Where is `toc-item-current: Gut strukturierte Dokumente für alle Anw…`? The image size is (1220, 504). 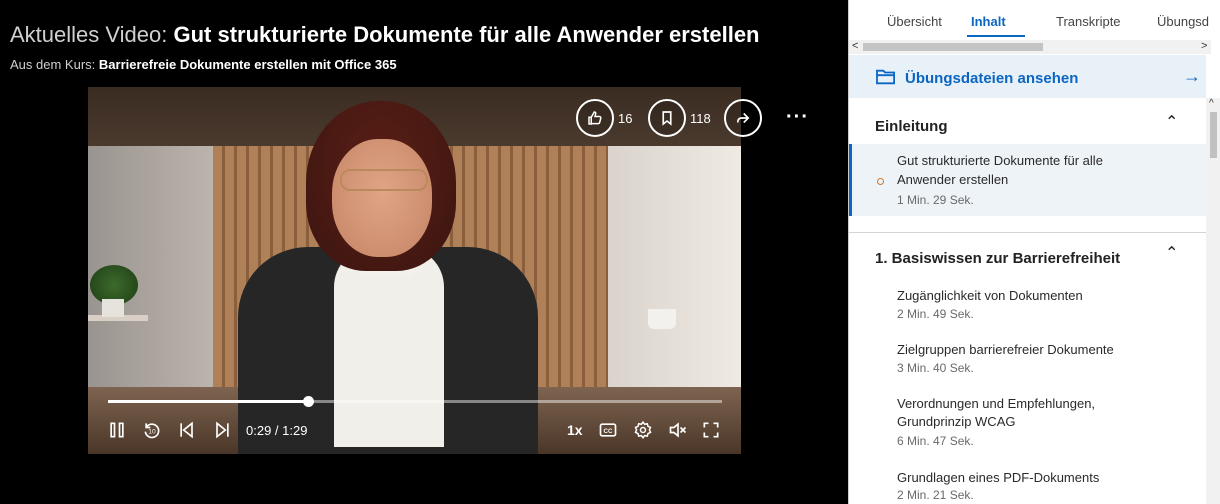 toc-item-current: Gut strukturierte Dokumente für alle Anw… is located at coordinates (1027, 180).